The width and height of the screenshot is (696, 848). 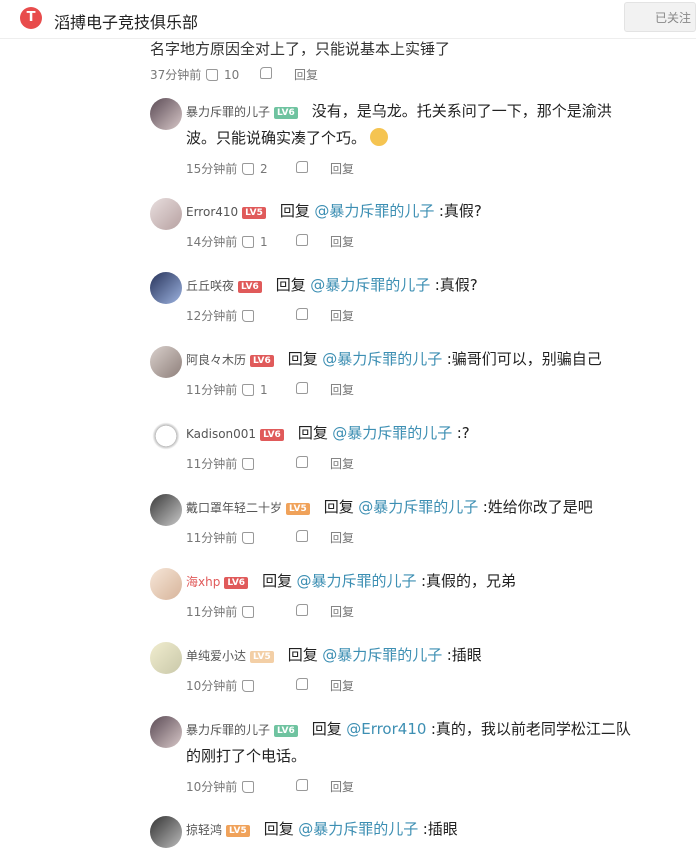 What do you see at coordinates (420, 594) in the screenshot?
I see `reply-comment: 海xhp LV6 回复 @暴力斥罪的儿子 :真假的，兄弟 11分钟前 回复` at bounding box center [420, 594].